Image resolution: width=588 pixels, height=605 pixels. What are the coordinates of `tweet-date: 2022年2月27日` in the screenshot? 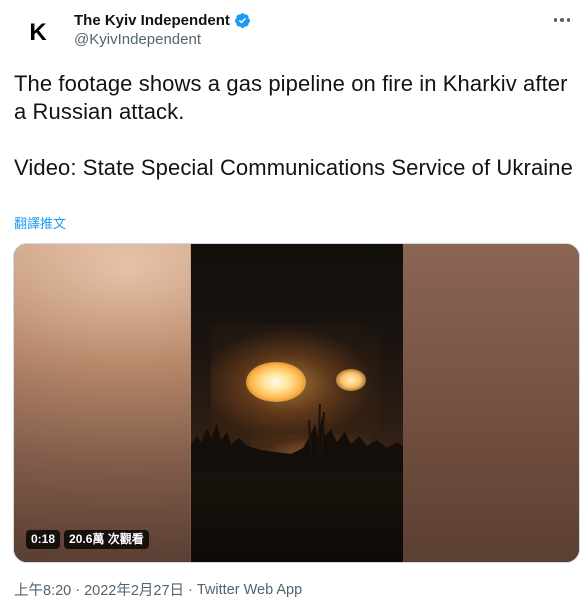 It's located at (134, 589).